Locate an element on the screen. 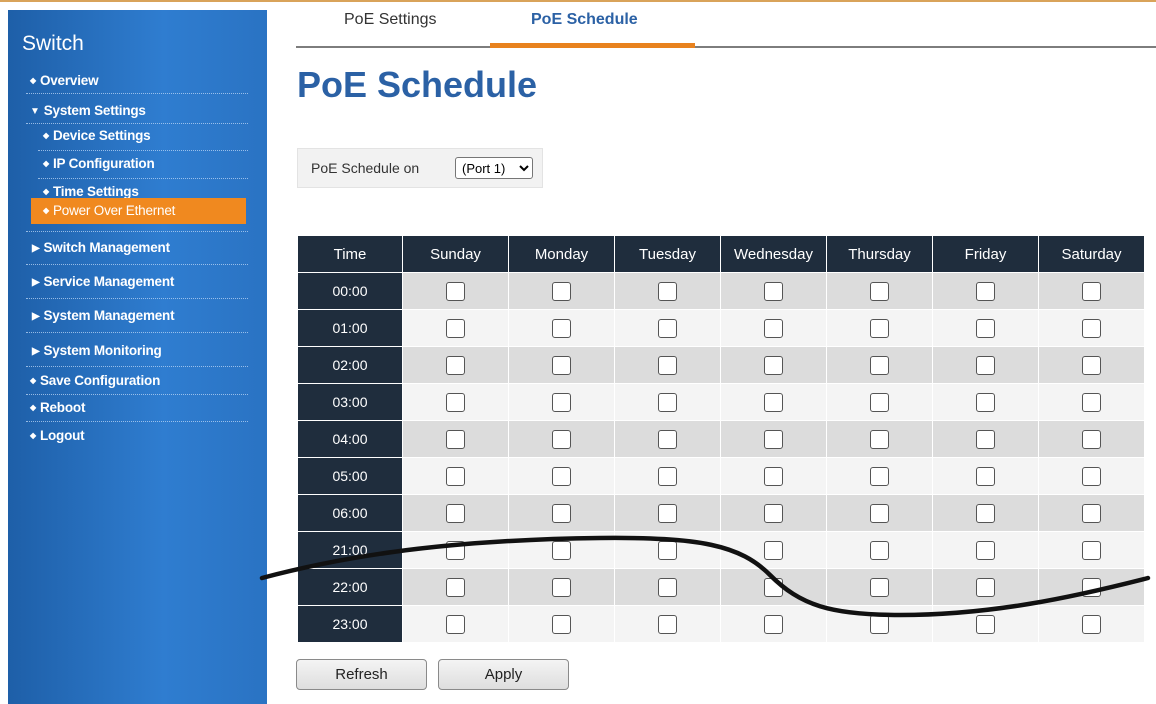 This screenshot has width=1156, height=704. sidebar-item-logout: ◆ Logout is located at coordinates (154, 436).